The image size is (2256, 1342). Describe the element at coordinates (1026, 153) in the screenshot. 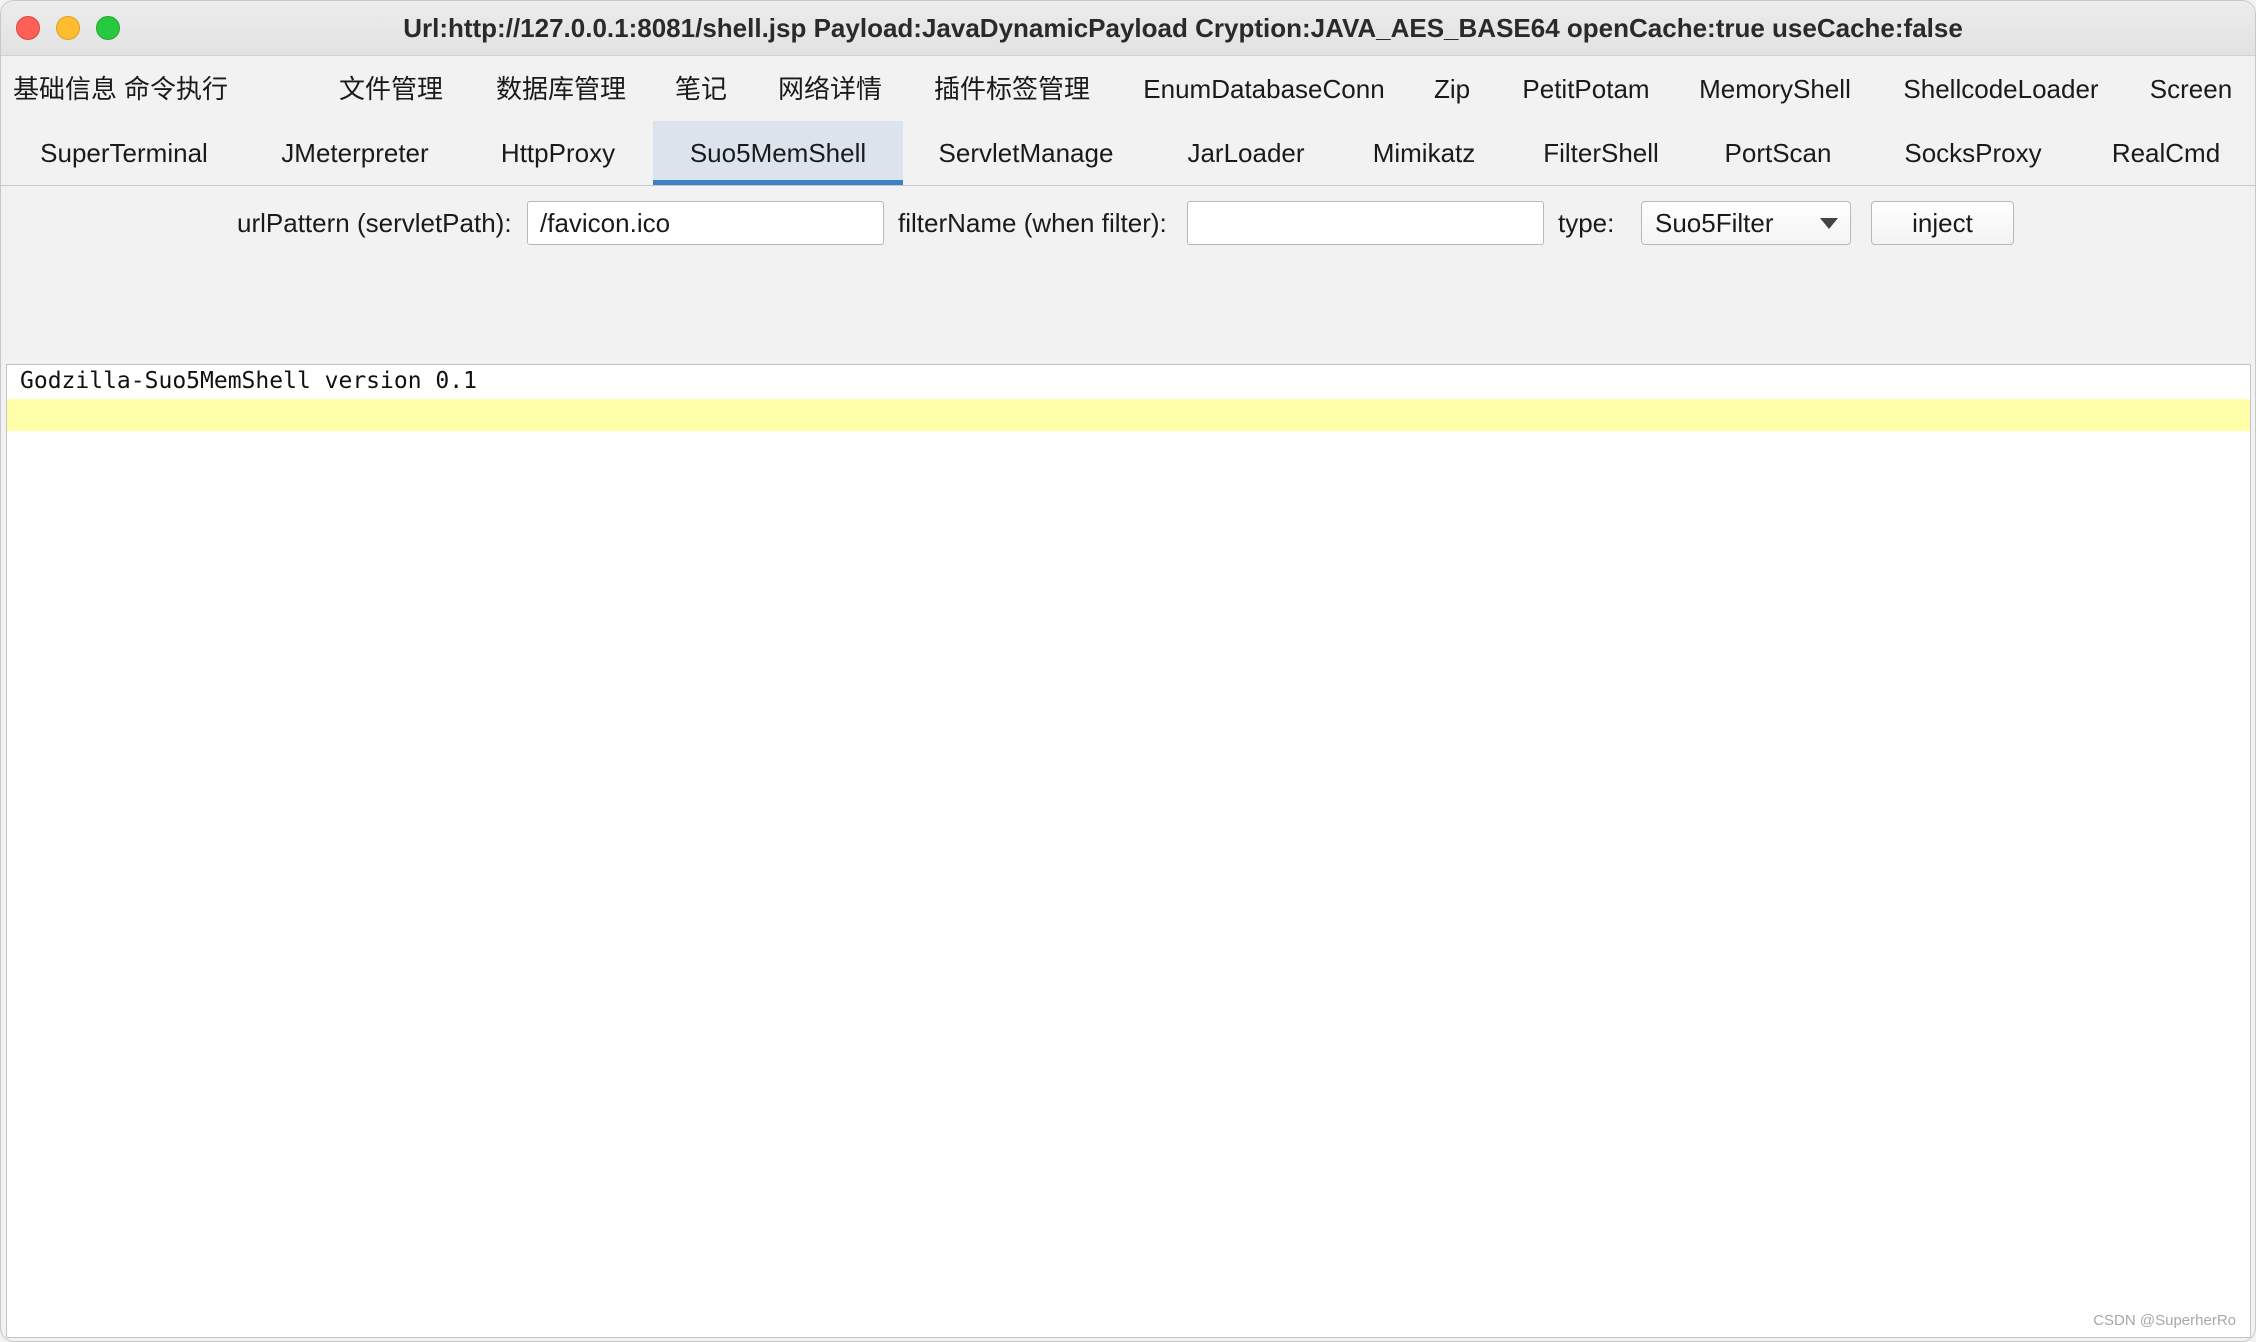

I see `tab-servlet-manage: ServletManage` at that location.